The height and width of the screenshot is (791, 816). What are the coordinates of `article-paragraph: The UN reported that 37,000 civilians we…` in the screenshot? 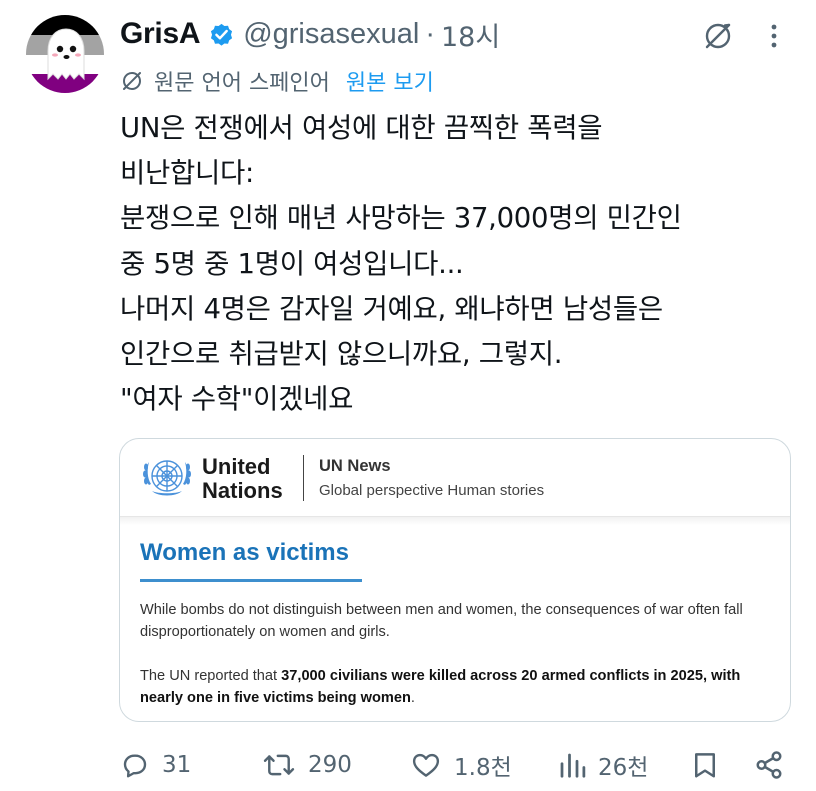 It's located at (460, 687).